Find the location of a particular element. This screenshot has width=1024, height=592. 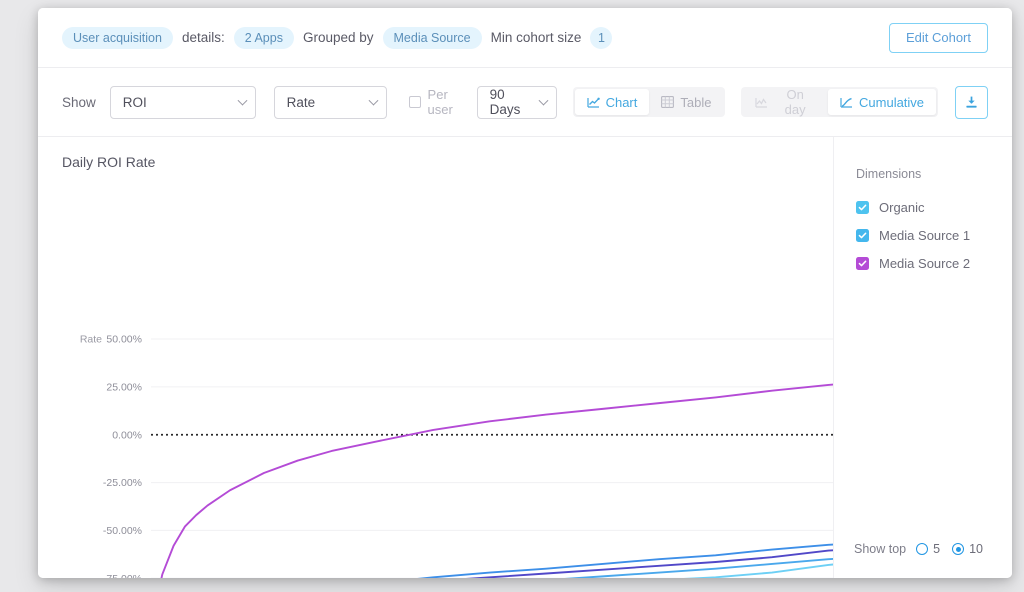

tab-on-day-label: On day is located at coordinates (795, 102).